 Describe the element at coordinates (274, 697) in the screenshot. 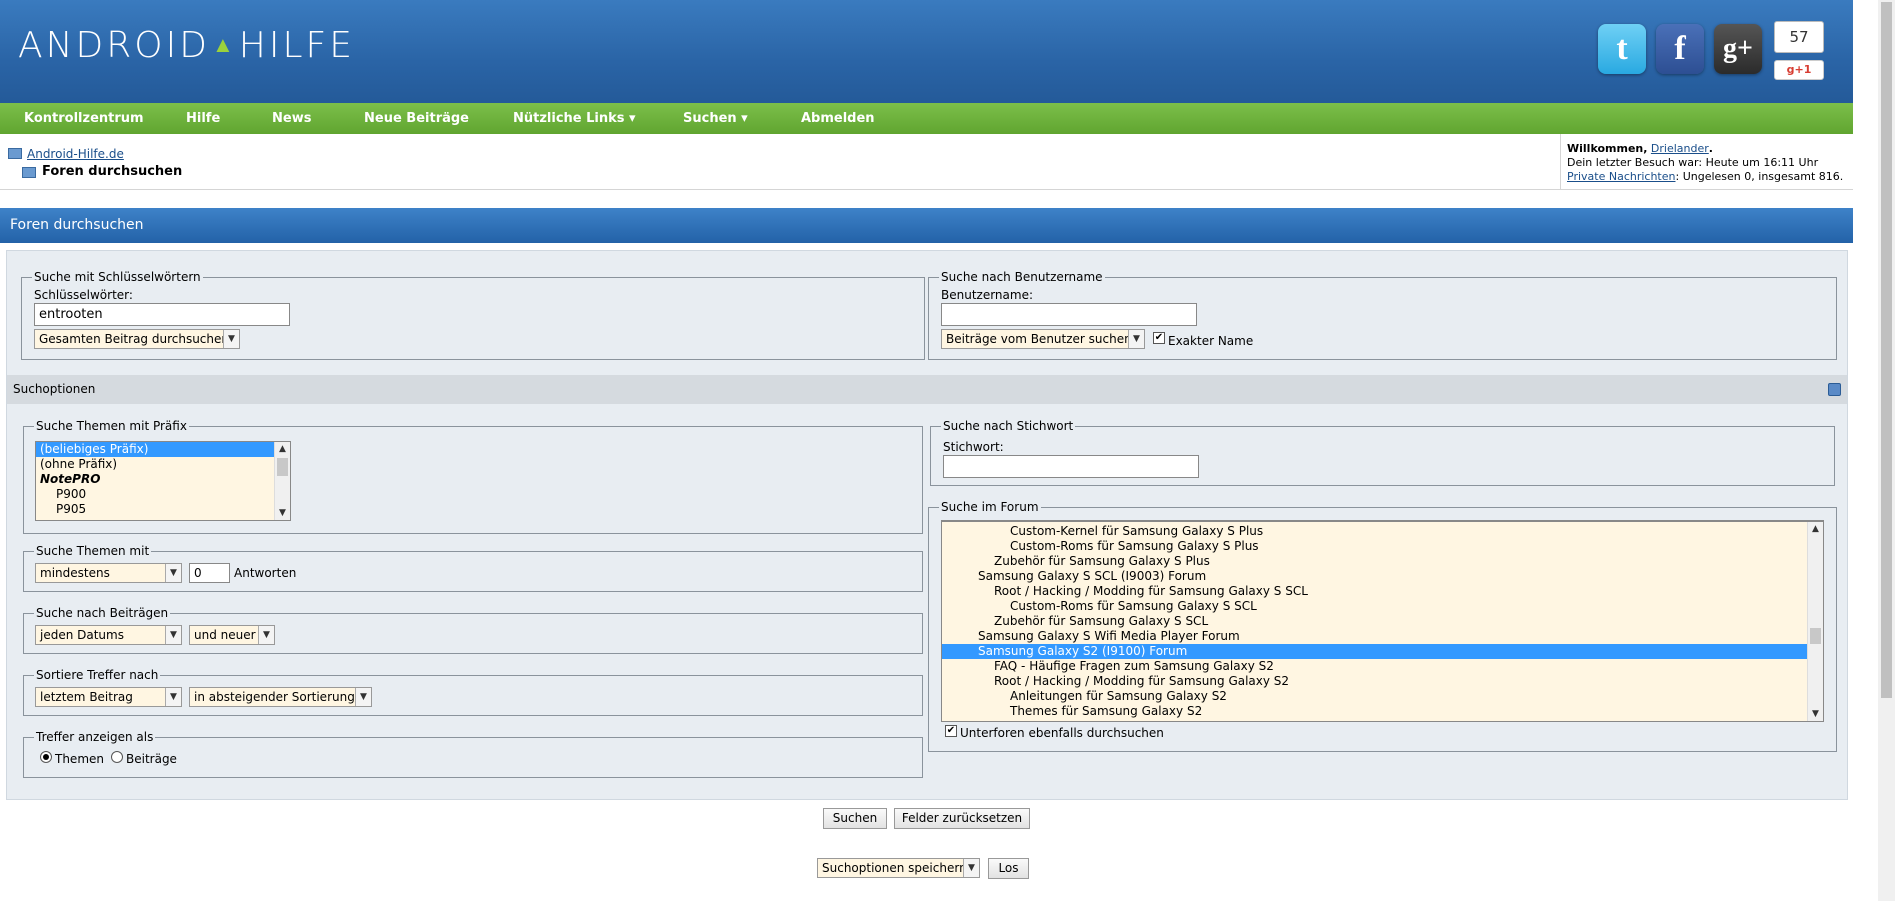

I see `sort-order-value: in absteigender Sortierung` at that location.